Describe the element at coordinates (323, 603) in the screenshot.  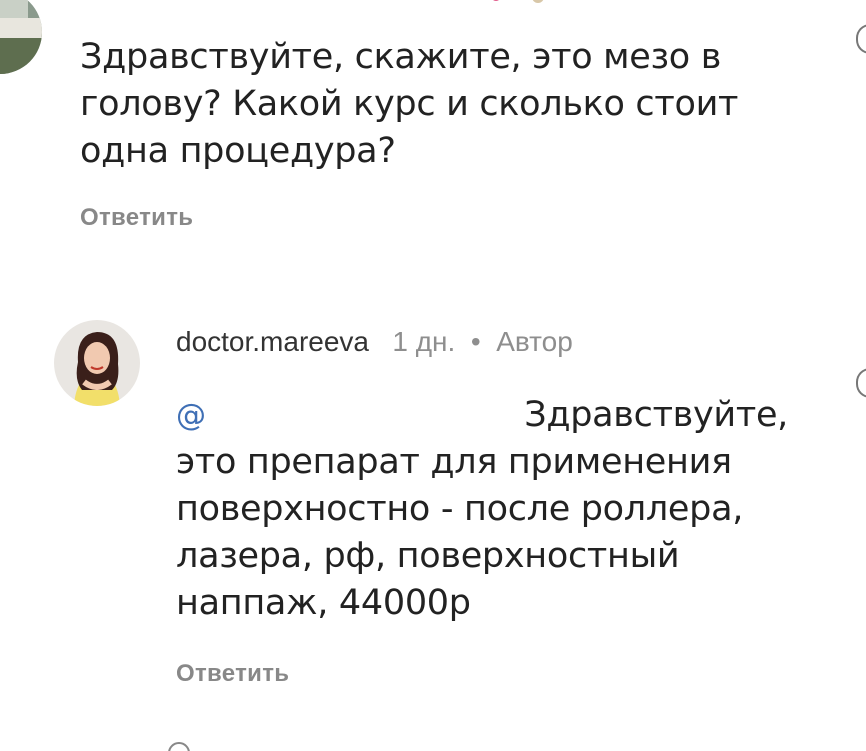
I see `reply-line-5: наппаж, 44000р` at that location.